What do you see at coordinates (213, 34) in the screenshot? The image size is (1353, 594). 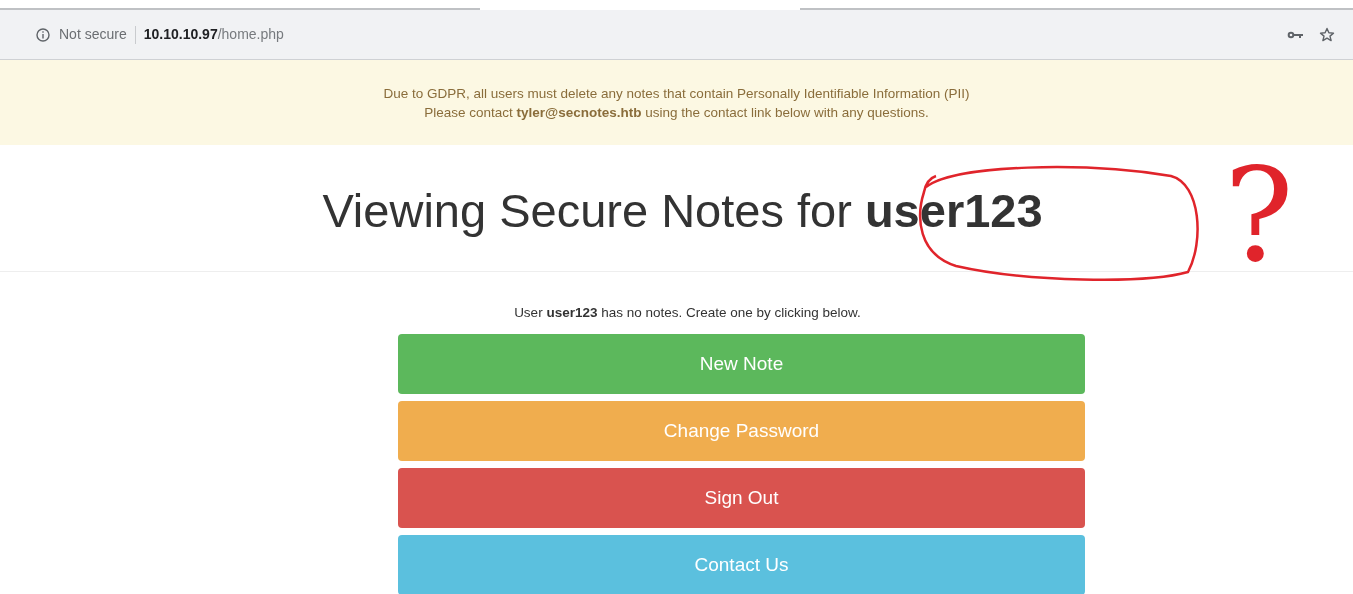 I see `url-text: 10.10.10.97/home.php` at bounding box center [213, 34].